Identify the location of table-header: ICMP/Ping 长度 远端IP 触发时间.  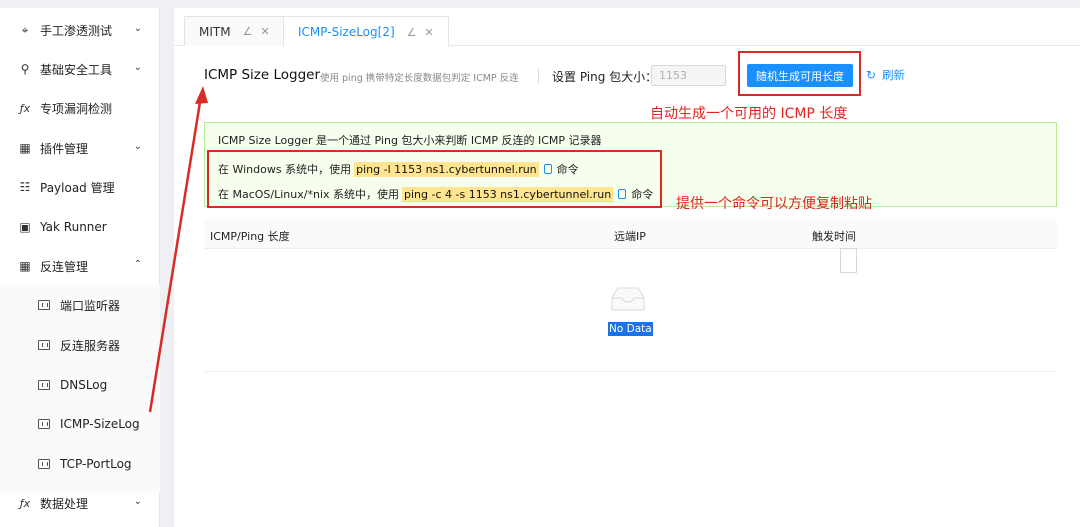
(630, 234).